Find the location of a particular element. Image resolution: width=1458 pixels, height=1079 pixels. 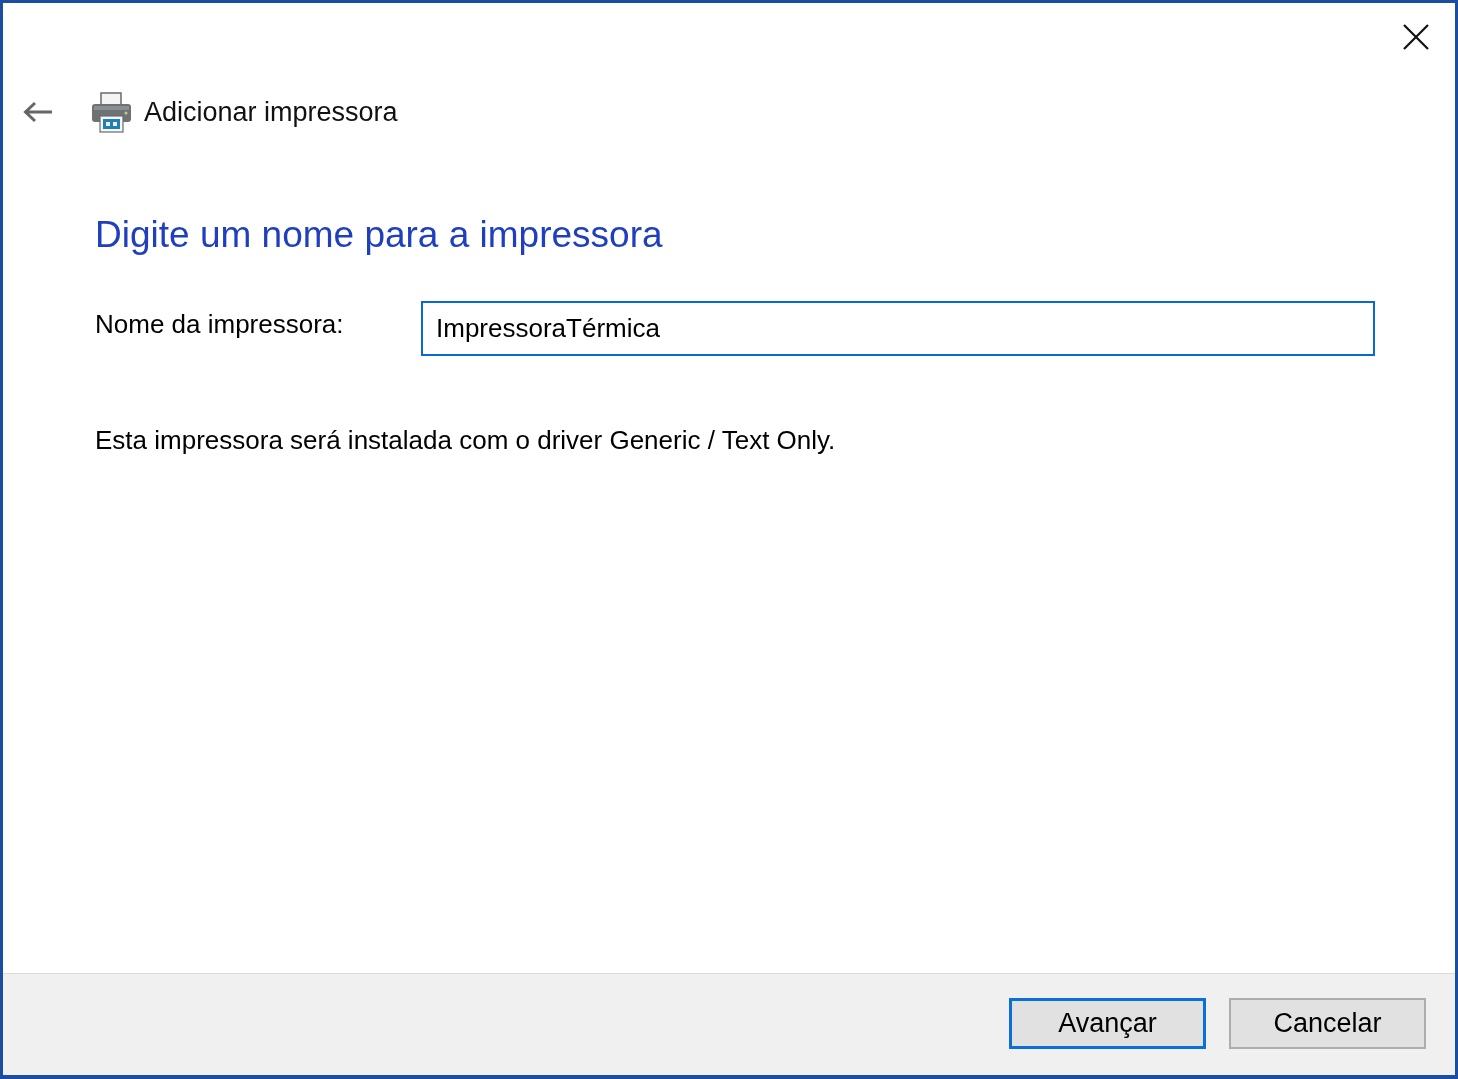

cancel-button: Cancelar is located at coordinates (1327, 1023).